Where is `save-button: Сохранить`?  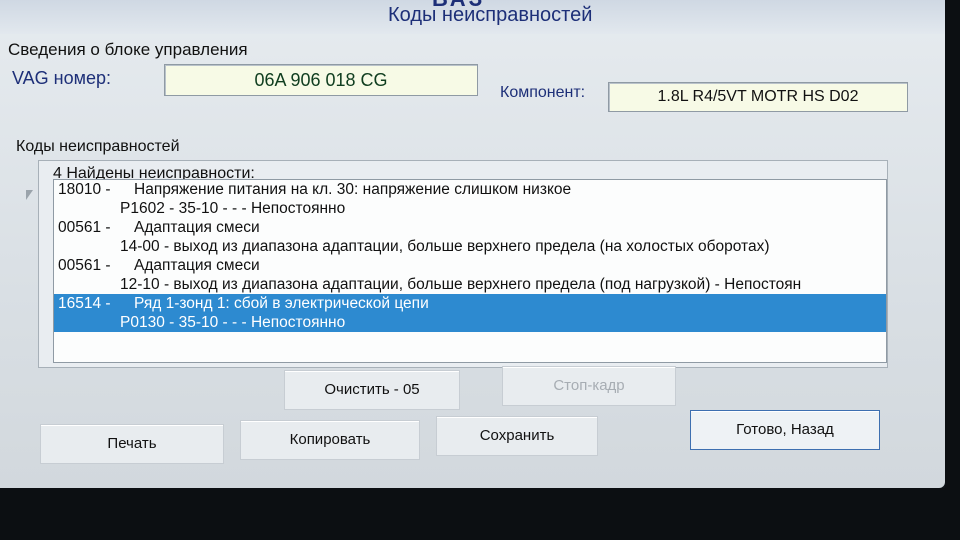 save-button: Сохранить is located at coordinates (517, 436).